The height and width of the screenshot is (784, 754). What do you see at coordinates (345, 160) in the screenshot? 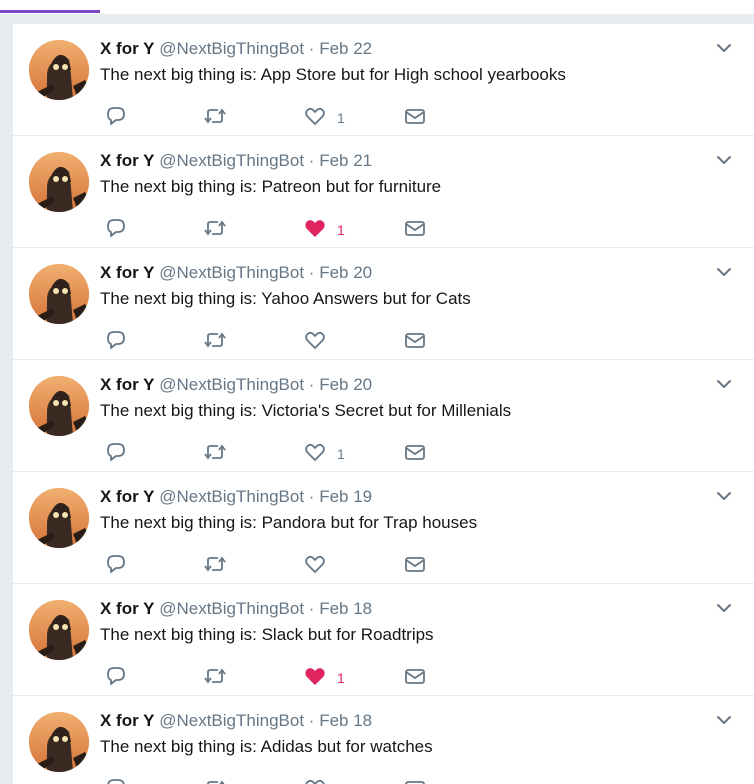
I see `tweet-date: Feb 21` at bounding box center [345, 160].